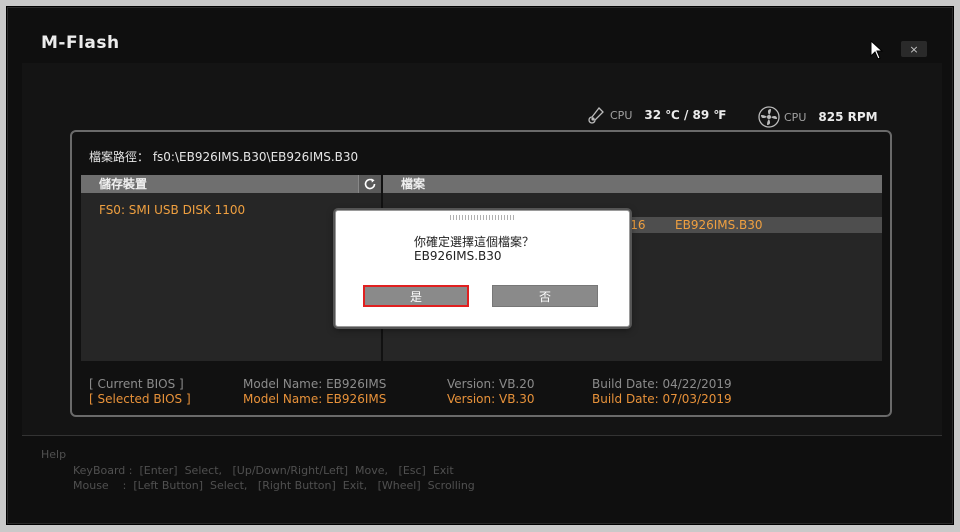  What do you see at coordinates (491, 399) in the screenshot?
I see `selected-bios-version: Version: VB.30` at bounding box center [491, 399].